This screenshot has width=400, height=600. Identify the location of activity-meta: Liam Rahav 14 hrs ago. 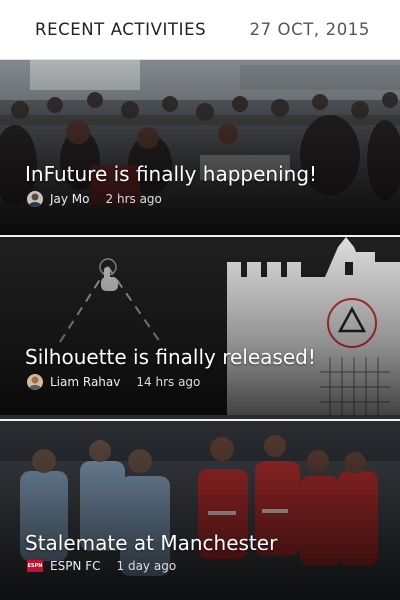
(113, 382).